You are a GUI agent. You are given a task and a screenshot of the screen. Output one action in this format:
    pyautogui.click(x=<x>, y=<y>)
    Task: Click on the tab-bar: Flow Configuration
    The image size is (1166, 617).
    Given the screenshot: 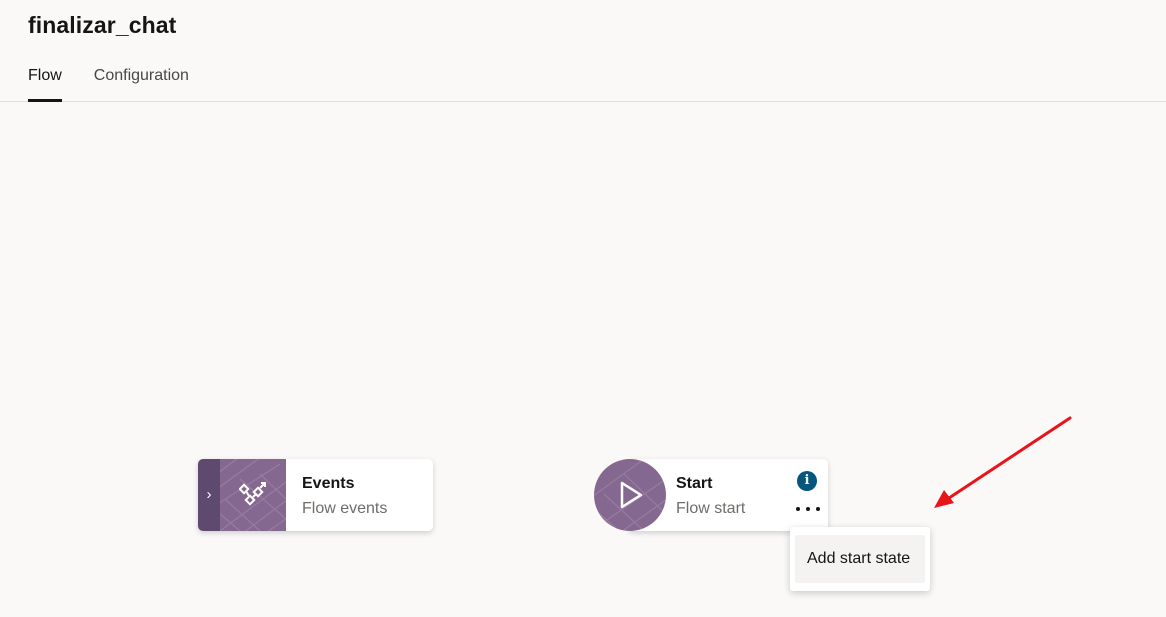 What is the action you would take?
    pyautogui.click(x=124, y=84)
    